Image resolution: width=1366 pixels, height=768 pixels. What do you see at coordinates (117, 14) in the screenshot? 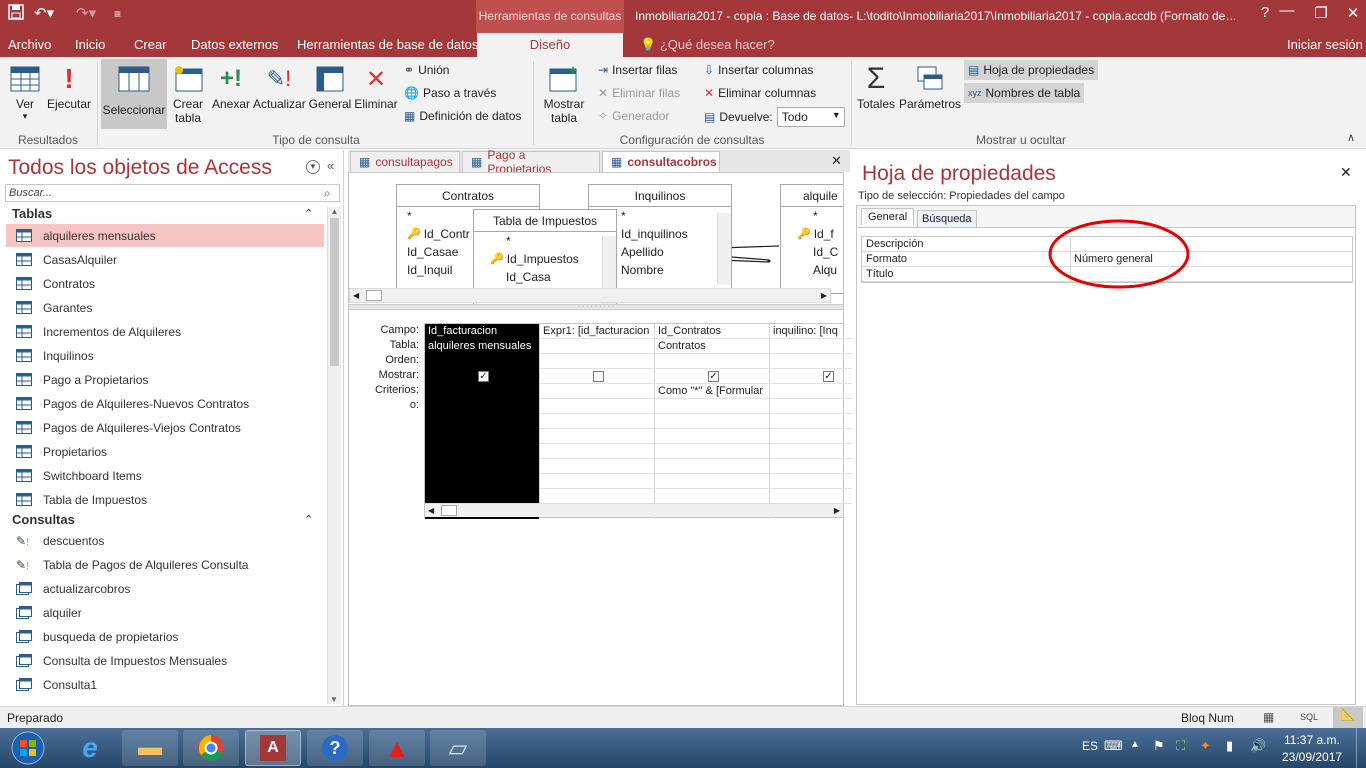
I see `customize-qat-icon: ≡` at bounding box center [117, 14].